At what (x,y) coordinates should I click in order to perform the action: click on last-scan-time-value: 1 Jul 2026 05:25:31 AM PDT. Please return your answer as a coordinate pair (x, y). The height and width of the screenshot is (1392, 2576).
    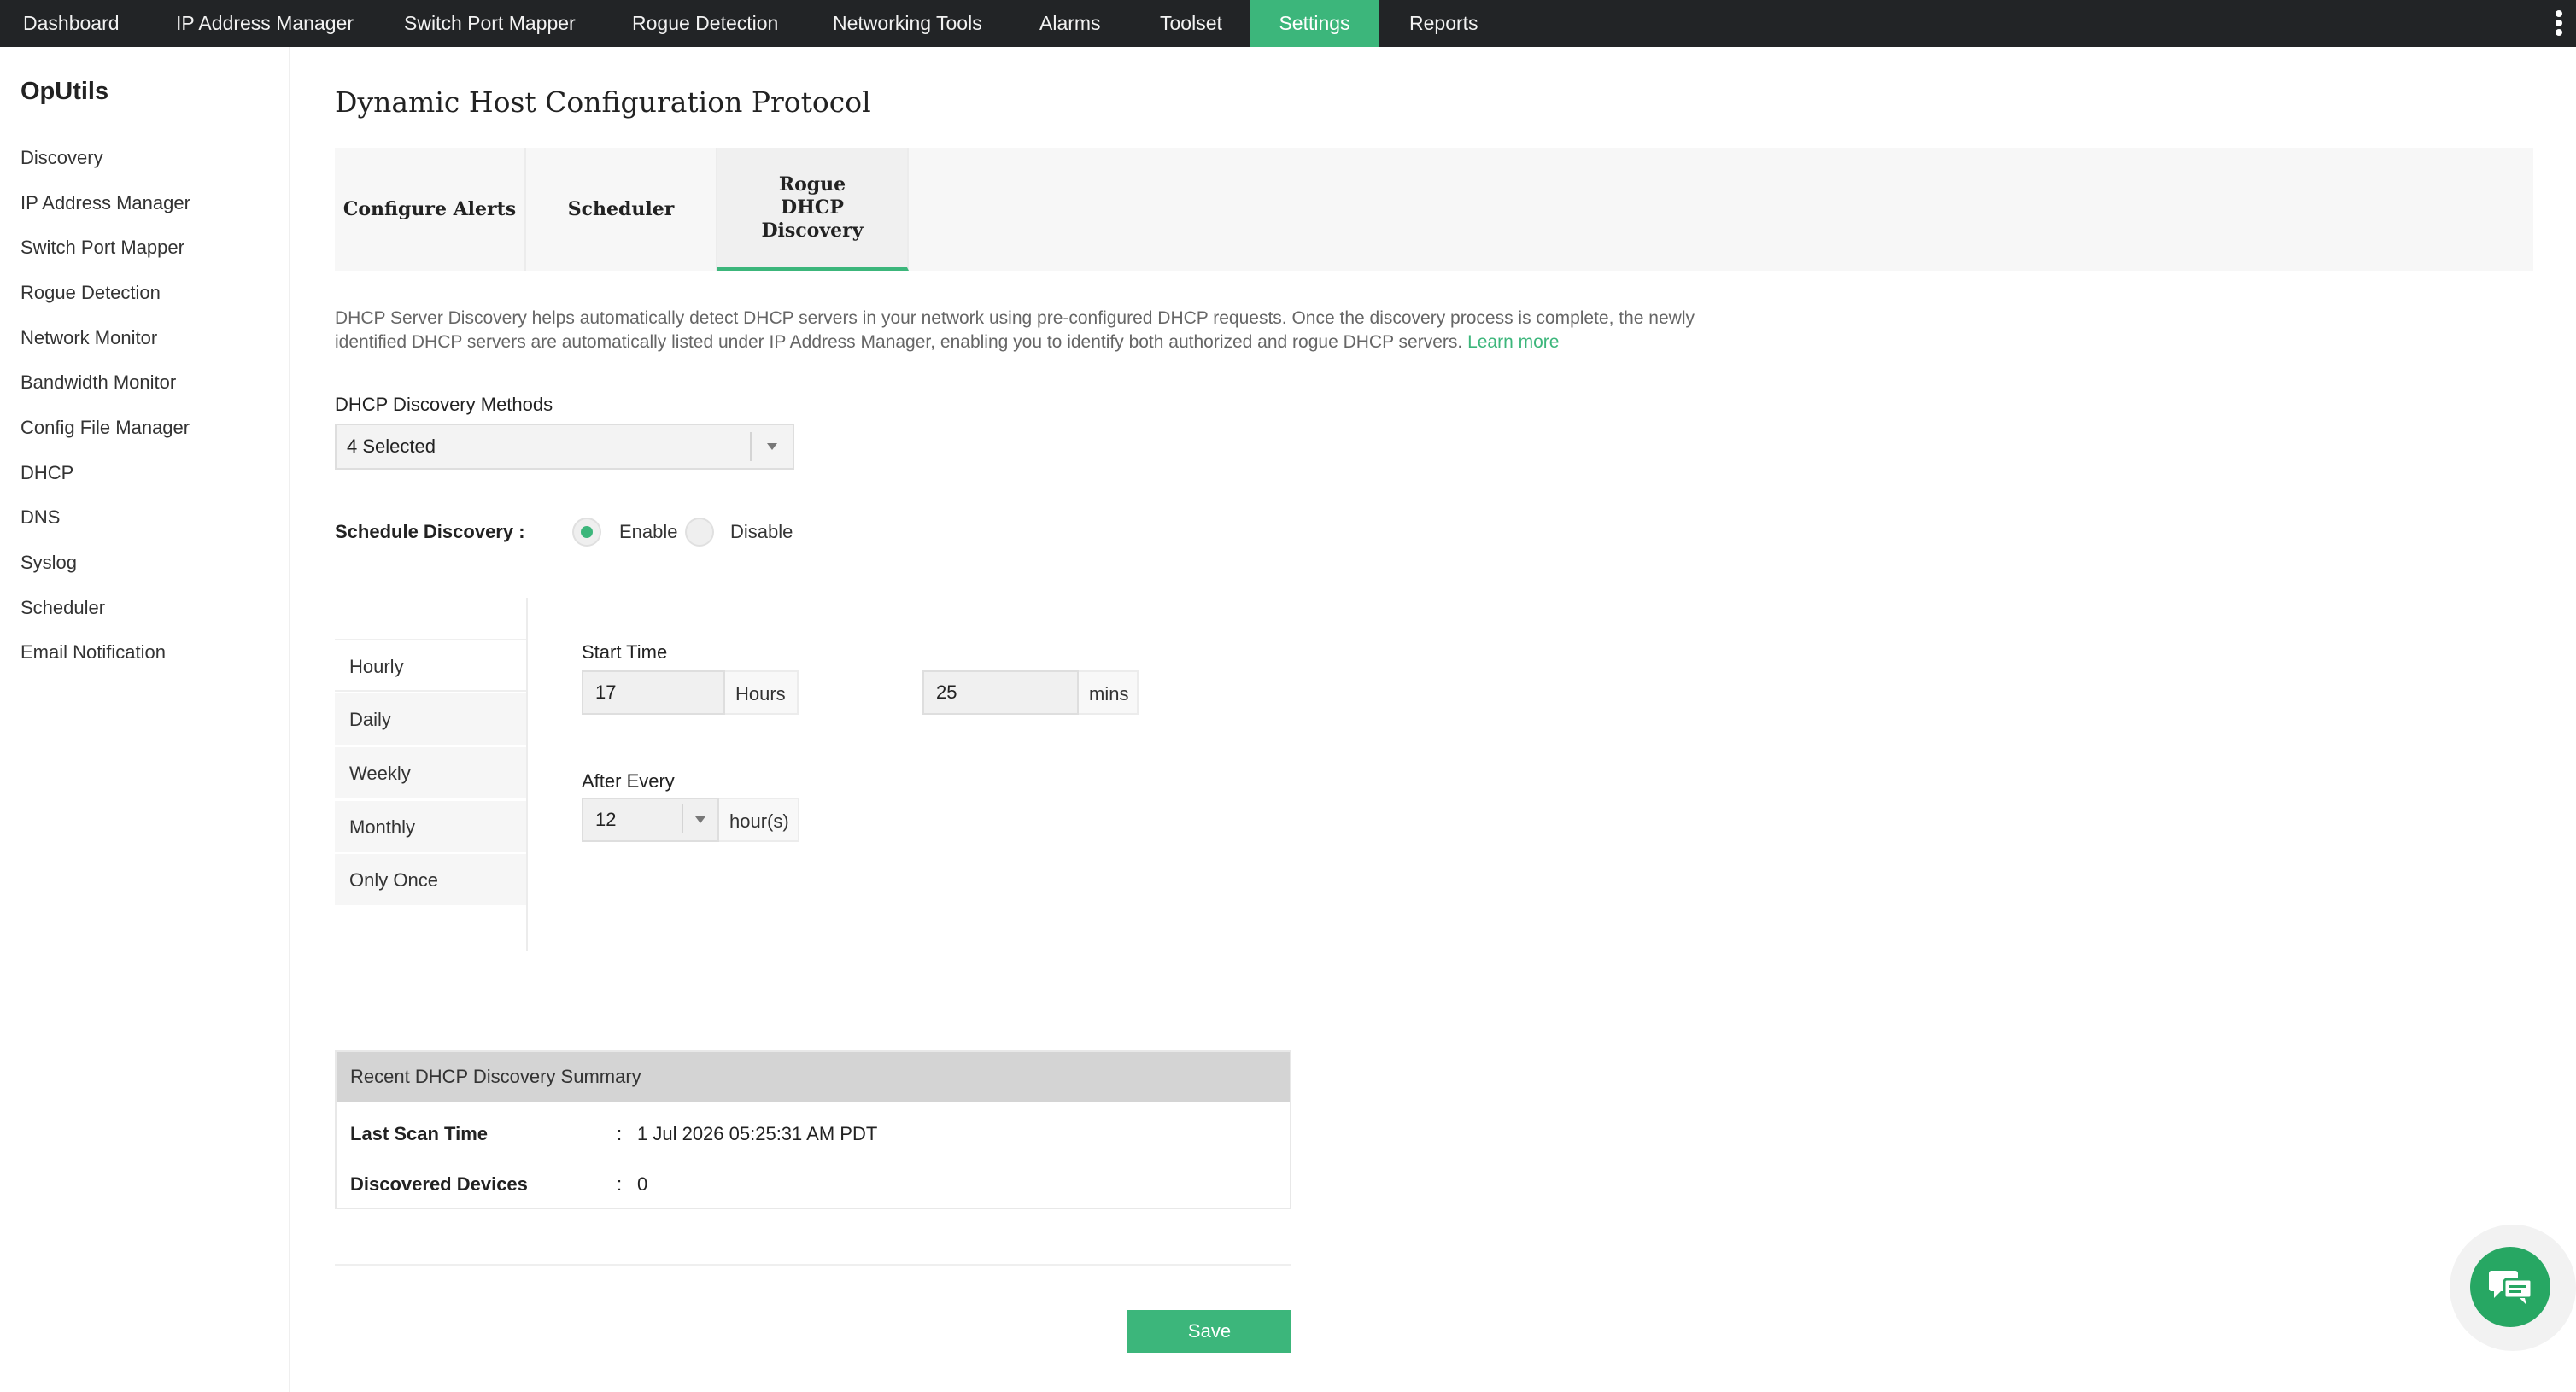
    Looking at the image, I should click on (757, 1133).